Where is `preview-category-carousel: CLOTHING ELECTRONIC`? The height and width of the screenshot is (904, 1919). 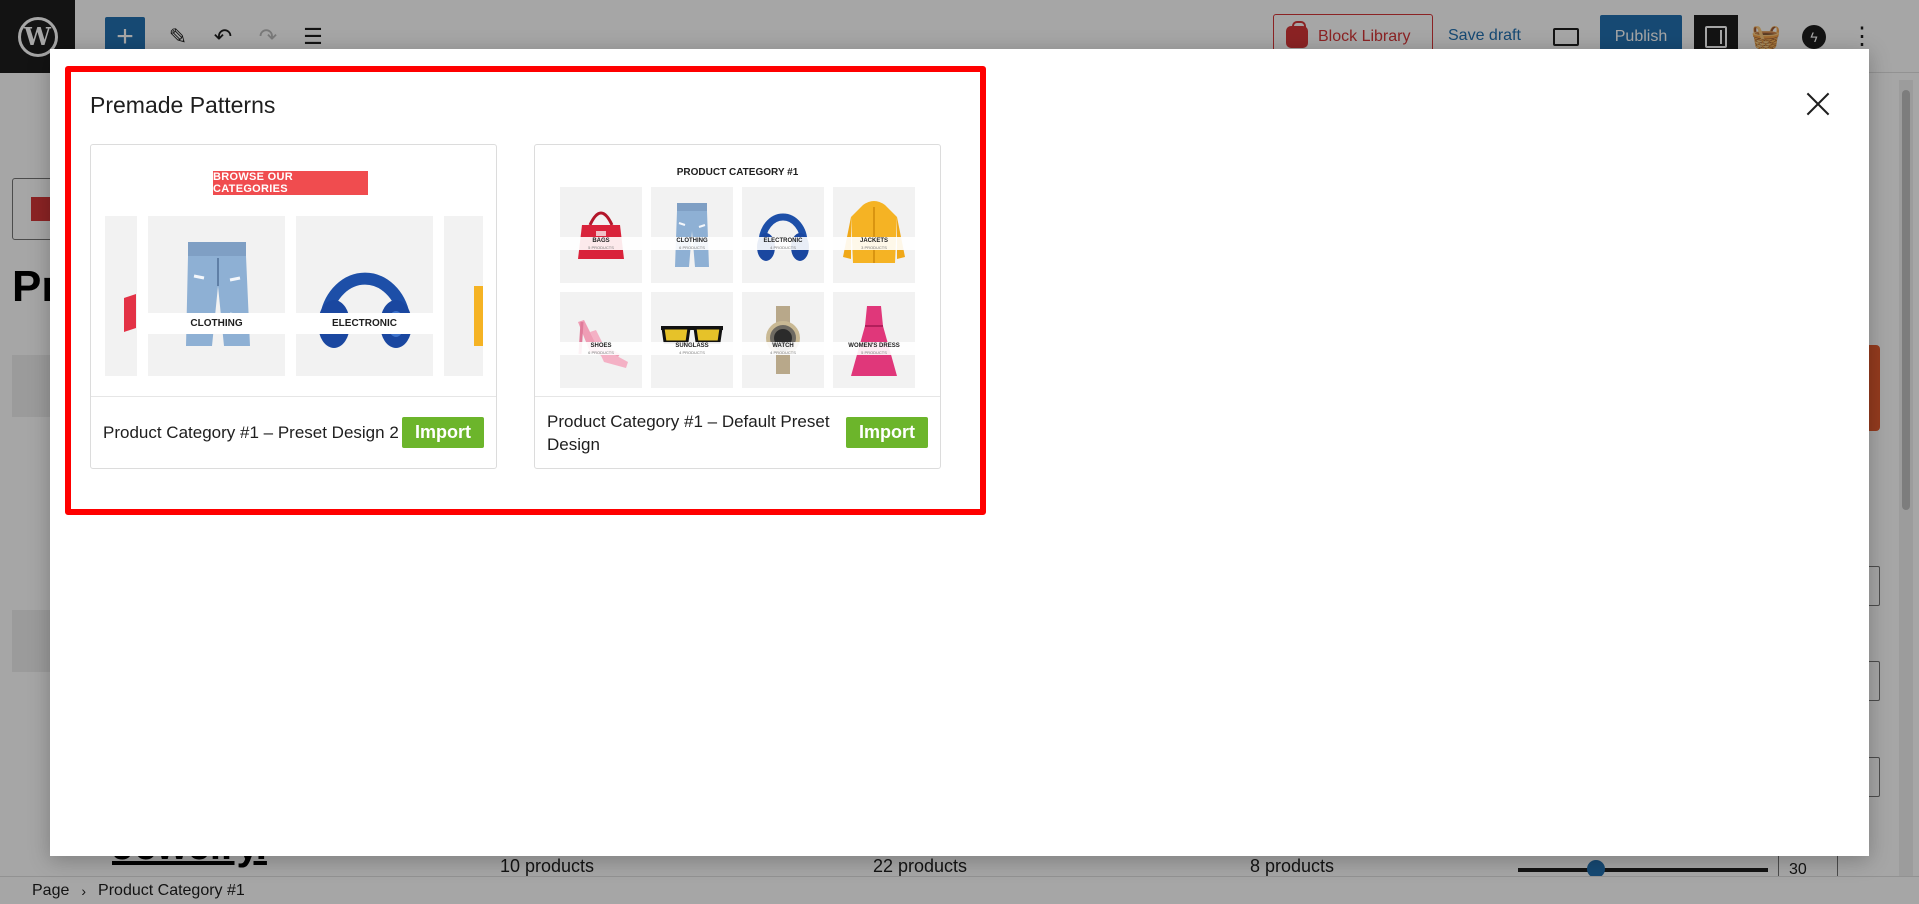 preview-category-carousel: CLOTHING ELECTRONIC is located at coordinates (294, 297).